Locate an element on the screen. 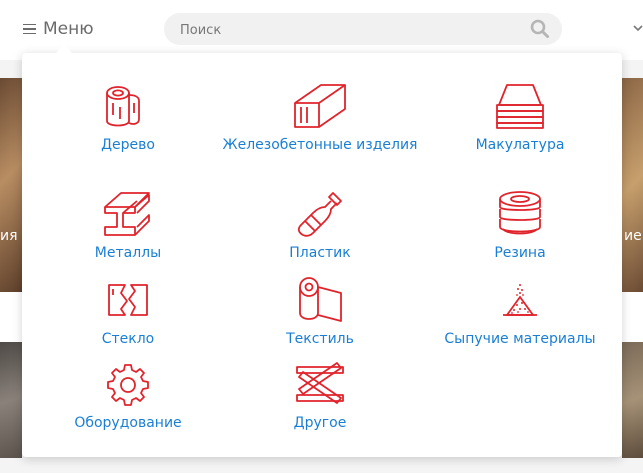 The width and height of the screenshot is (643, 473). fabric-roll-icon is located at coordinates (320, 300).